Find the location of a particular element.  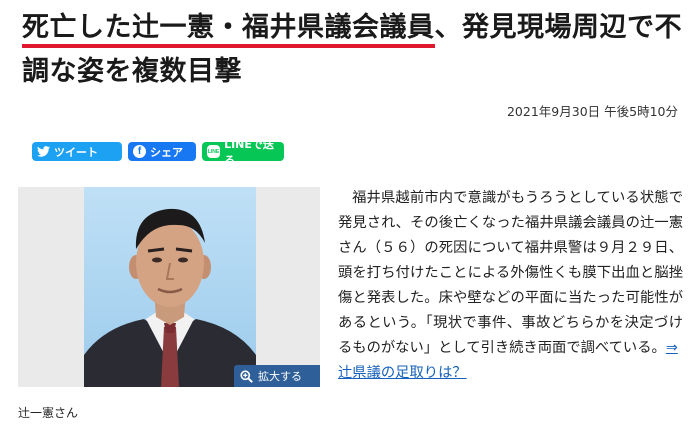

line-share-label: LINEで送る is located at coordinates (249, 152).